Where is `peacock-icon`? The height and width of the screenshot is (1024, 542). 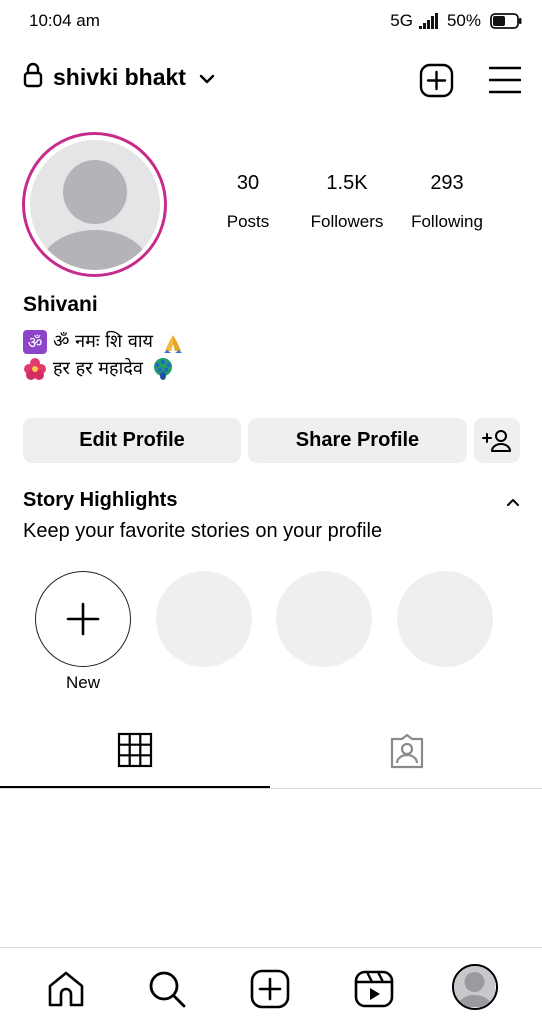
peacock-icon is located at coordinates (162, 368).